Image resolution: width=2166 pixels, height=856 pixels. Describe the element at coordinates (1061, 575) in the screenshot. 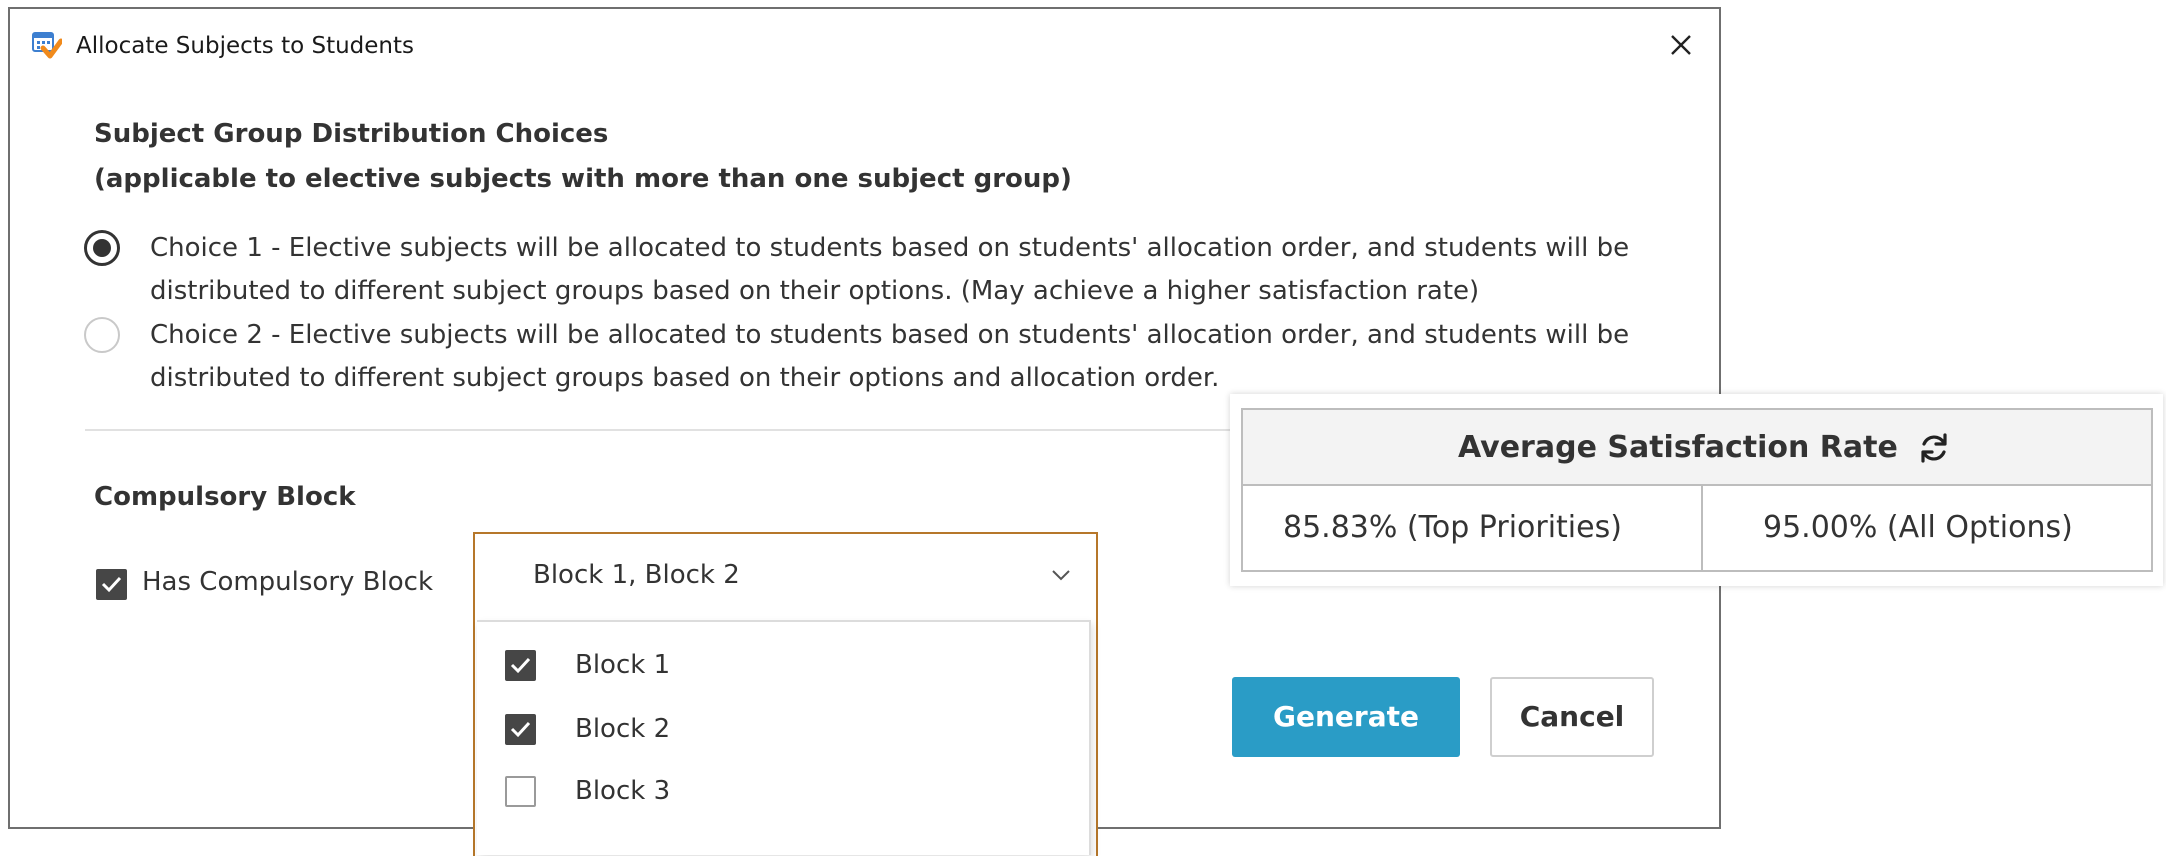

I see `chevron-down-icon` at that location.